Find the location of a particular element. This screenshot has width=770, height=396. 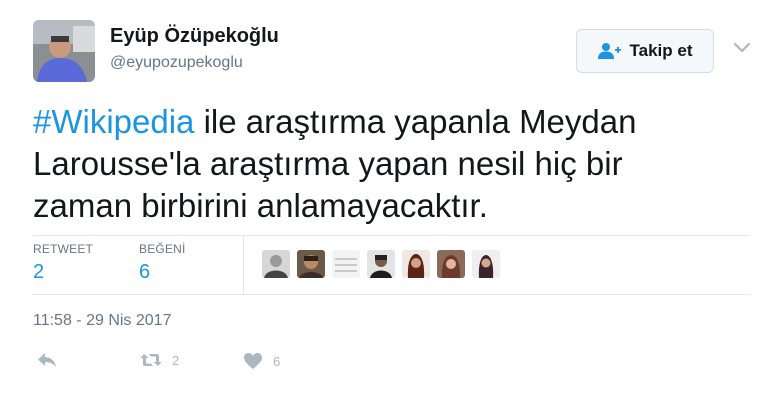

follow-button-label: Takip et is located at coordinates (661, 50).